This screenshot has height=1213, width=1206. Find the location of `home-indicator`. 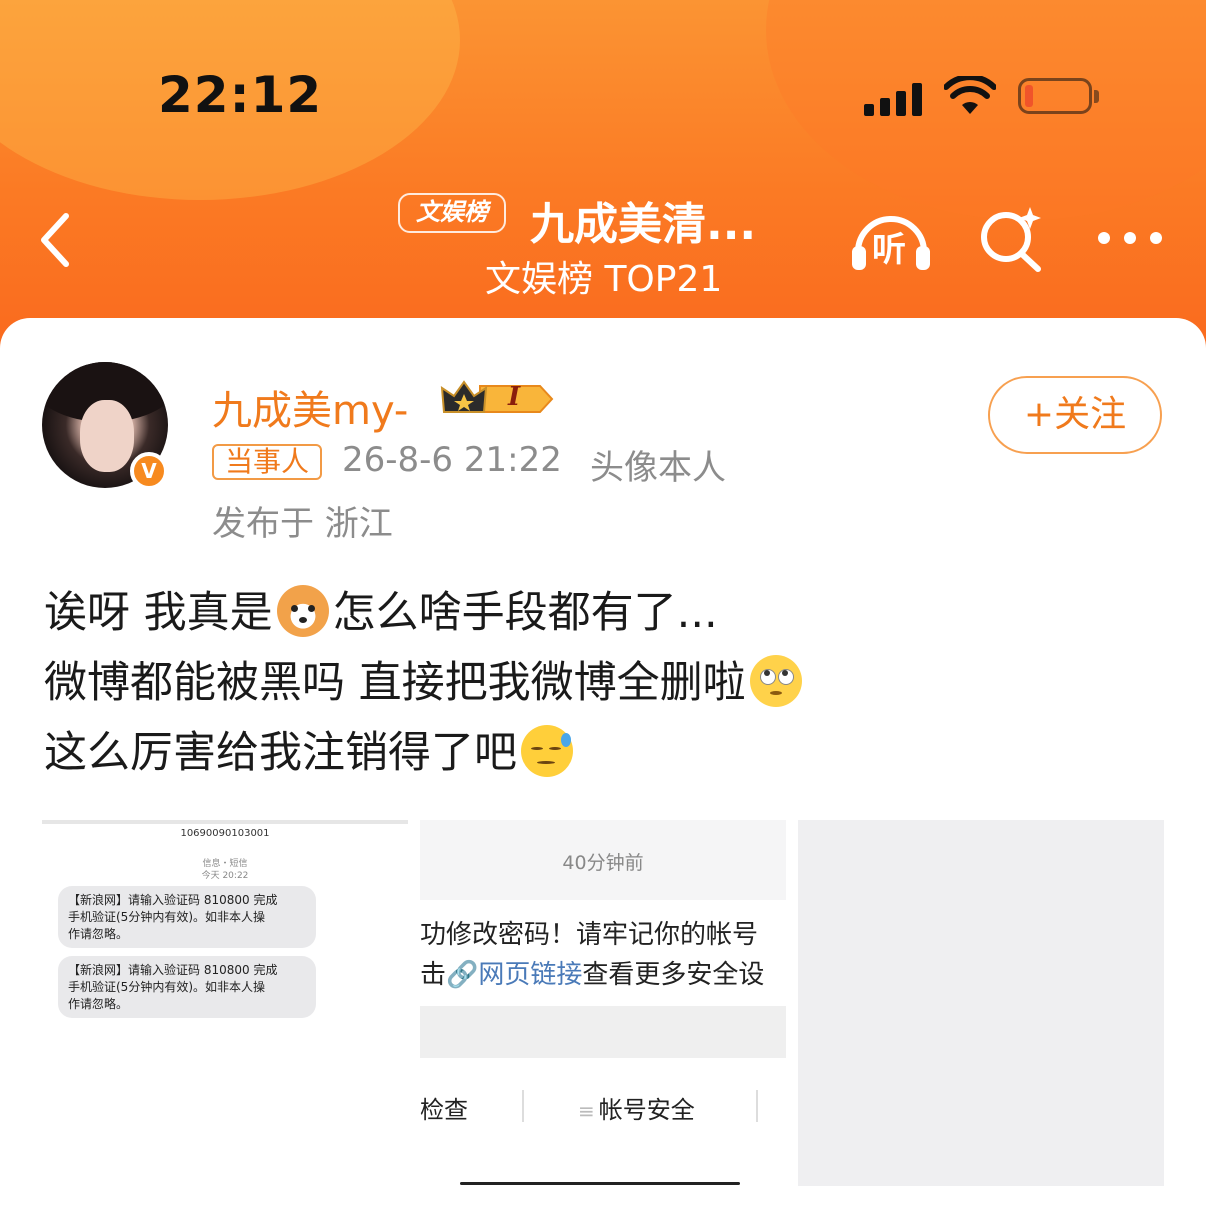

home-indicator is located at coordinates (600, 1183).